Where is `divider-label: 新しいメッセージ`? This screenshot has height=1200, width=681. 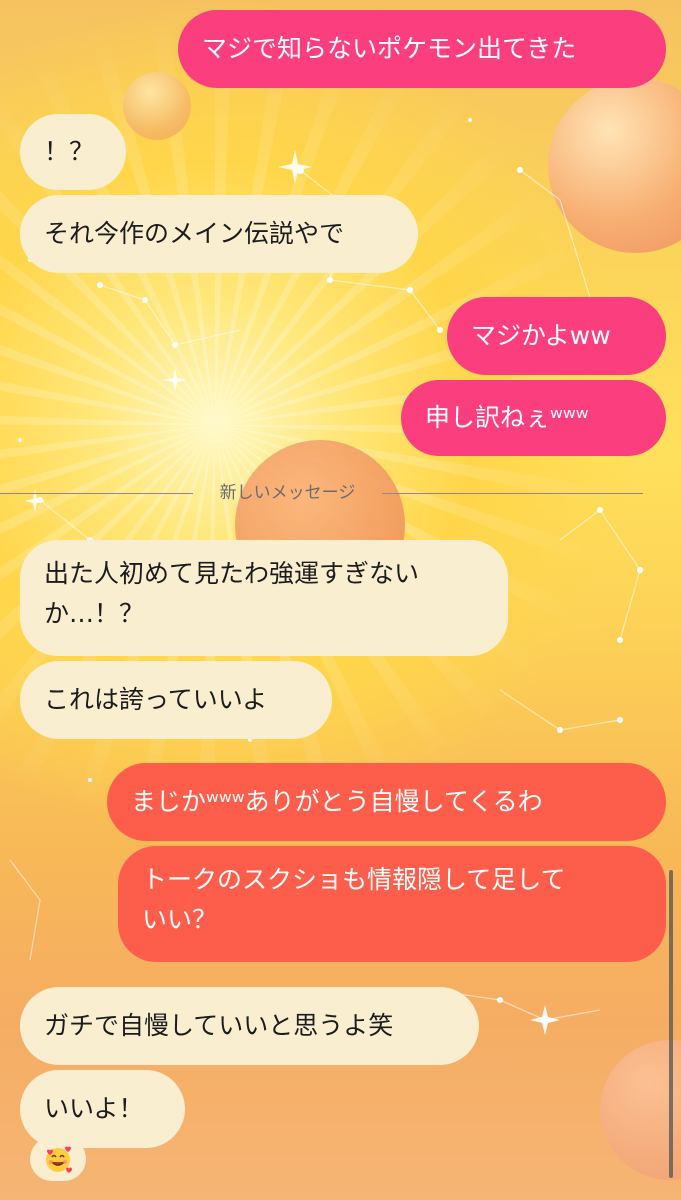
divider-label: 新しいメッセージ is located at coordinates (287, 493).